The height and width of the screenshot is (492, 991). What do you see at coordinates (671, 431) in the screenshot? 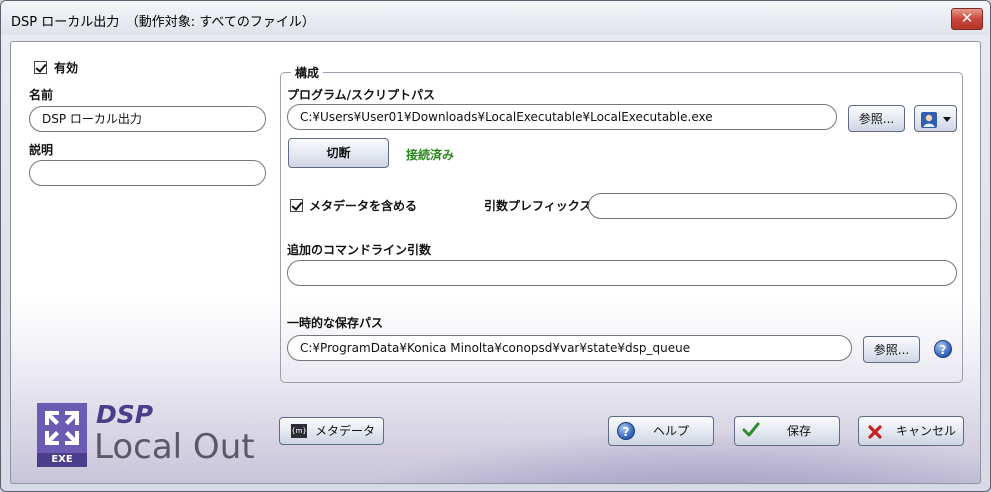
I see `help-button-label: ヘルプ` at bounding box center [671, 431].